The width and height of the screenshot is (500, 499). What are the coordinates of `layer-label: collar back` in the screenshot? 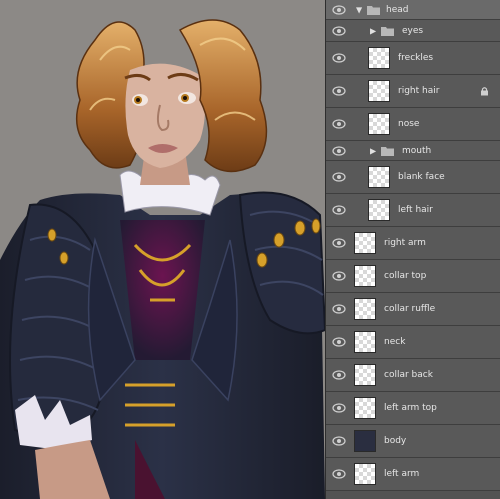 It's located at (408, 375).